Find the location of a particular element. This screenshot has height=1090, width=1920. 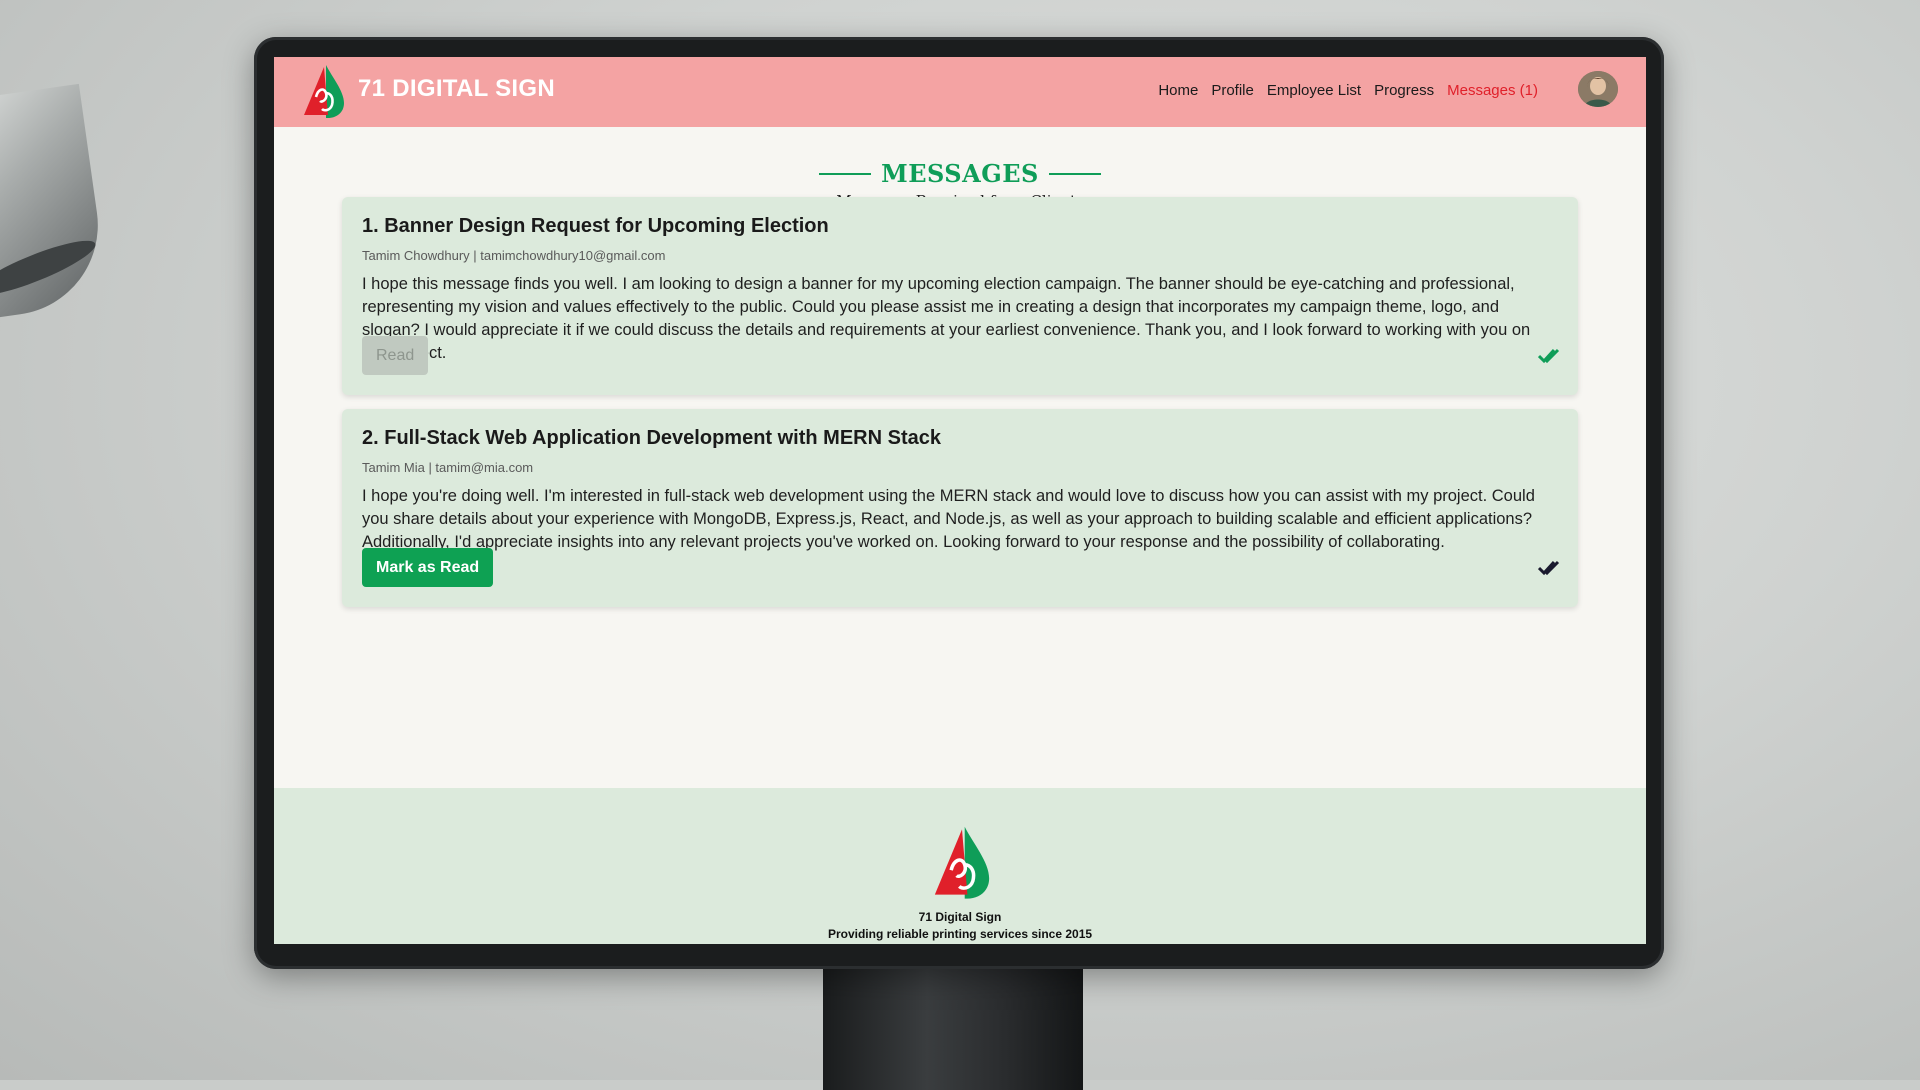

heading-rule-left is located at coordinates (845, 173).